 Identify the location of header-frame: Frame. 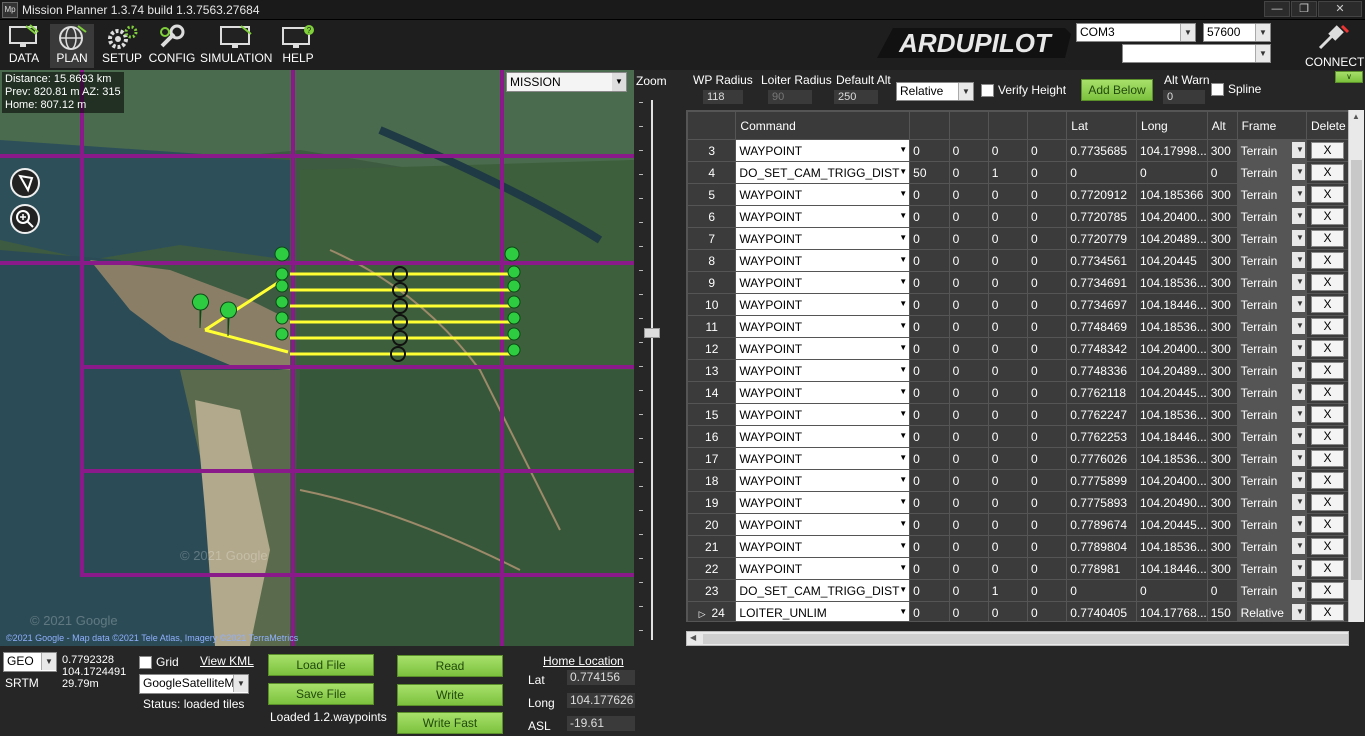
(1272, 125).